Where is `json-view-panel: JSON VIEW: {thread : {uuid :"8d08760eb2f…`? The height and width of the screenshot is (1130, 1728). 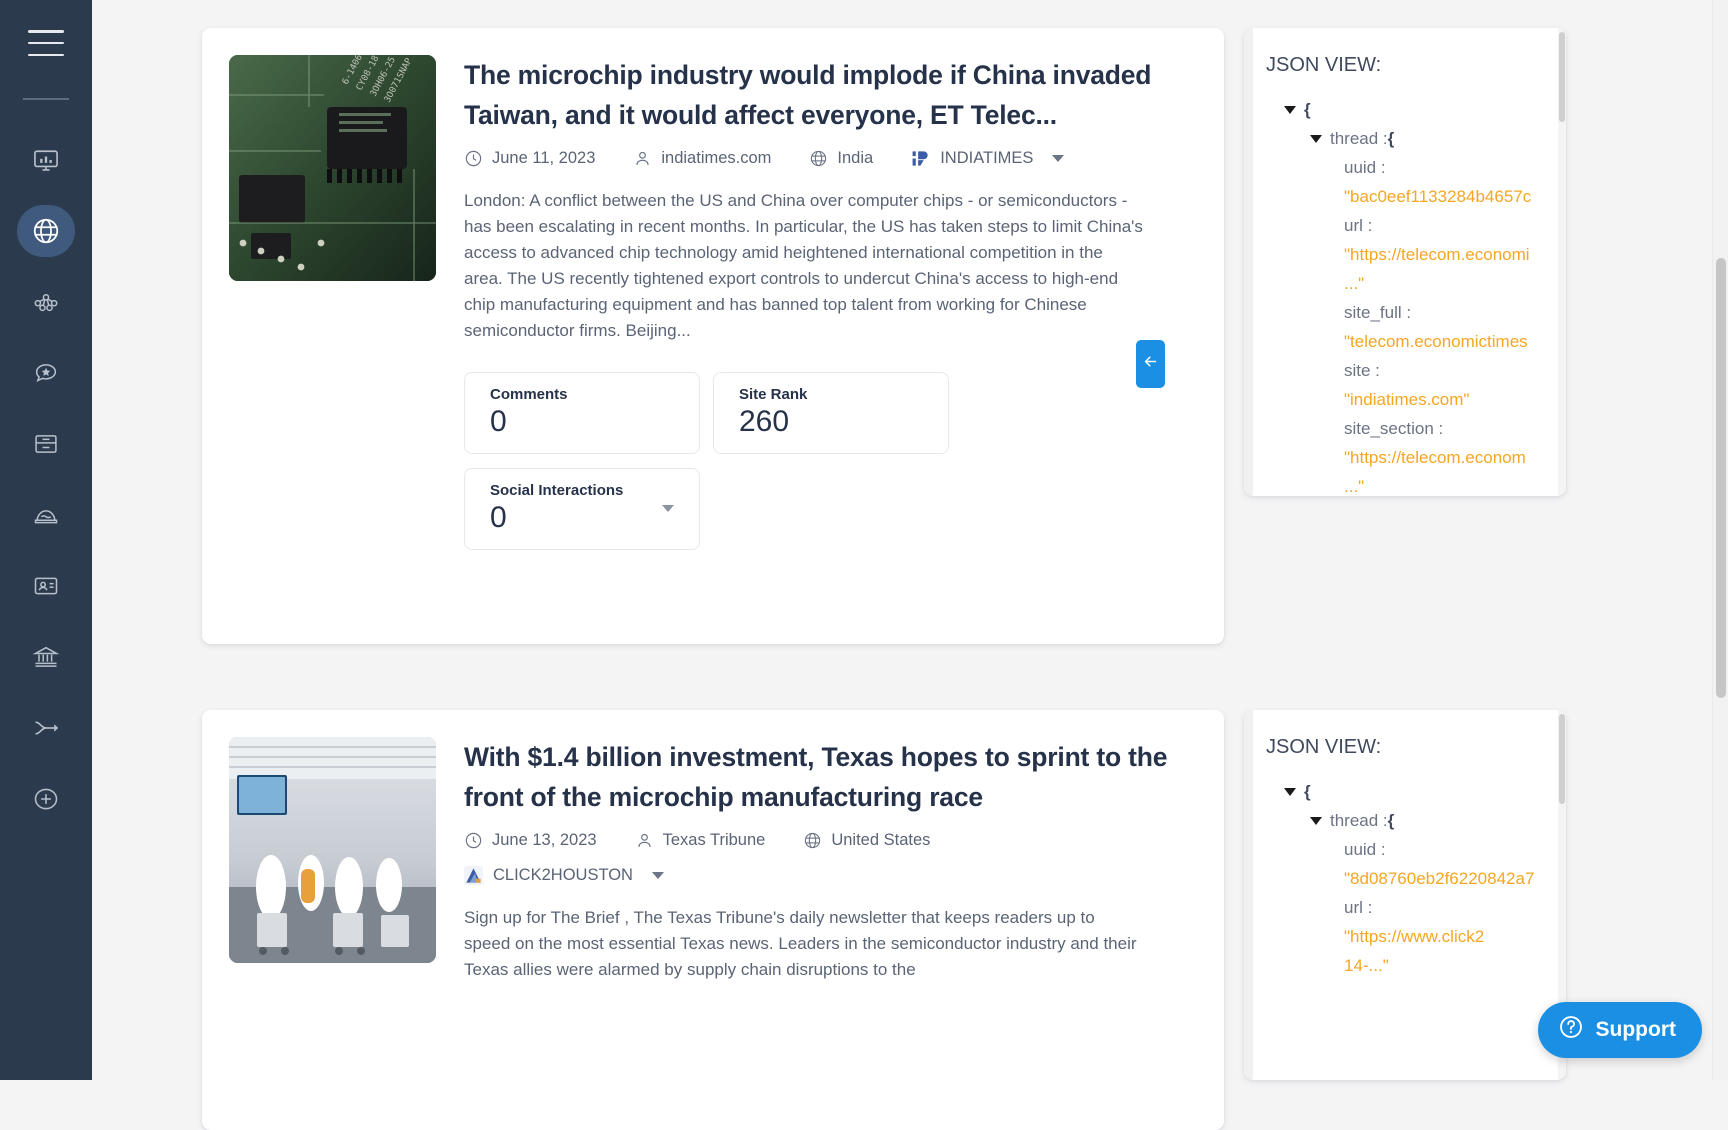
json-view-panel: JSON VIEW: {thread : {uuid :"8d08760eb2f… is located at coordinates (1405, 895).